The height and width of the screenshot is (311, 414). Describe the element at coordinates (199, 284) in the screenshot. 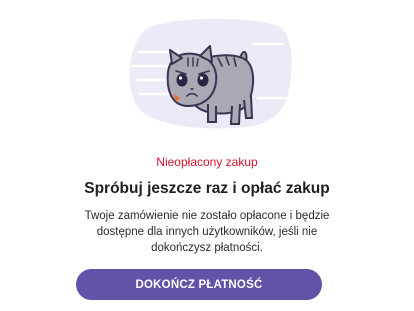

I see `complete-payment-button: DOKOŃCZ PŁATNOŚĆ` at that location.